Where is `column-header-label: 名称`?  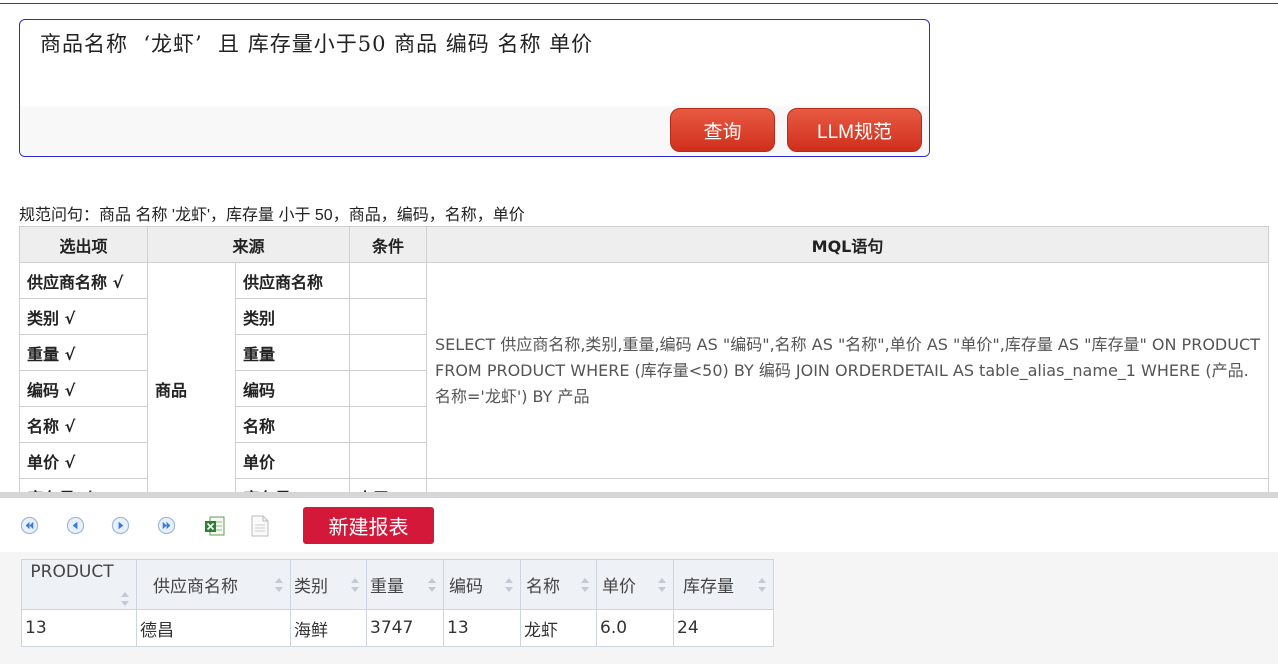 column-header-label: 名称 is located at coordinates (543, 587).